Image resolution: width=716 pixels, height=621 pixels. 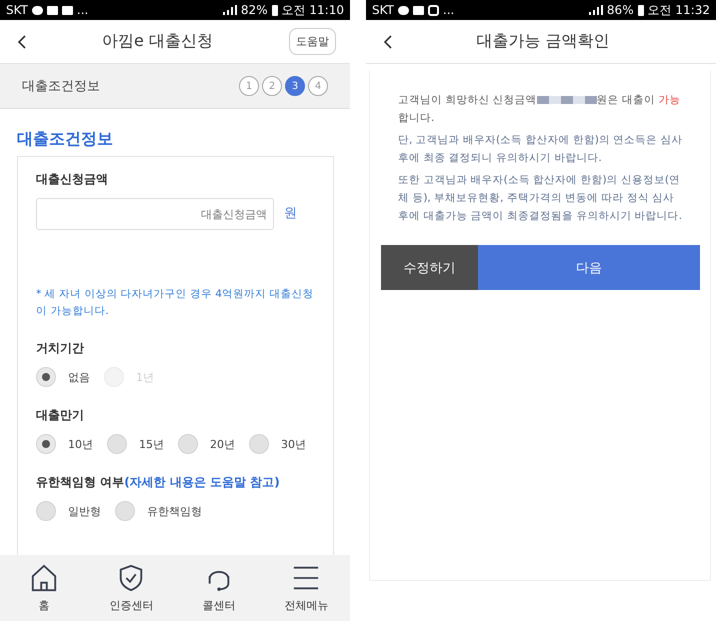 What do you see at coordinates (679, 10) in the screenshot?
I see `clock-text: 오전 11:32` at bounding box center [679, 10].